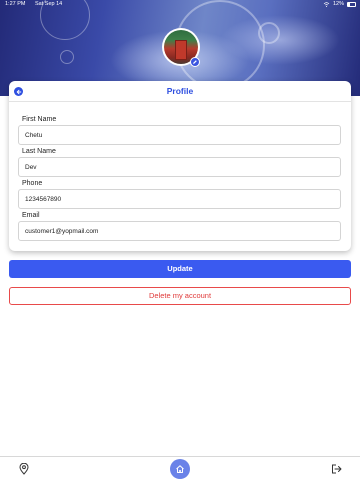 The width and height of the screenshot is (360, 480). I want to click on map-pin-icon, so click(24, 469).